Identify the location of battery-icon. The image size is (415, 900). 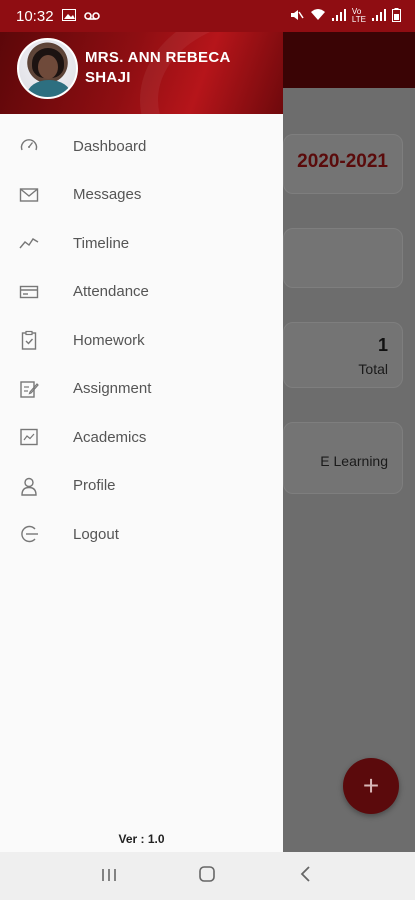
(396, 16).